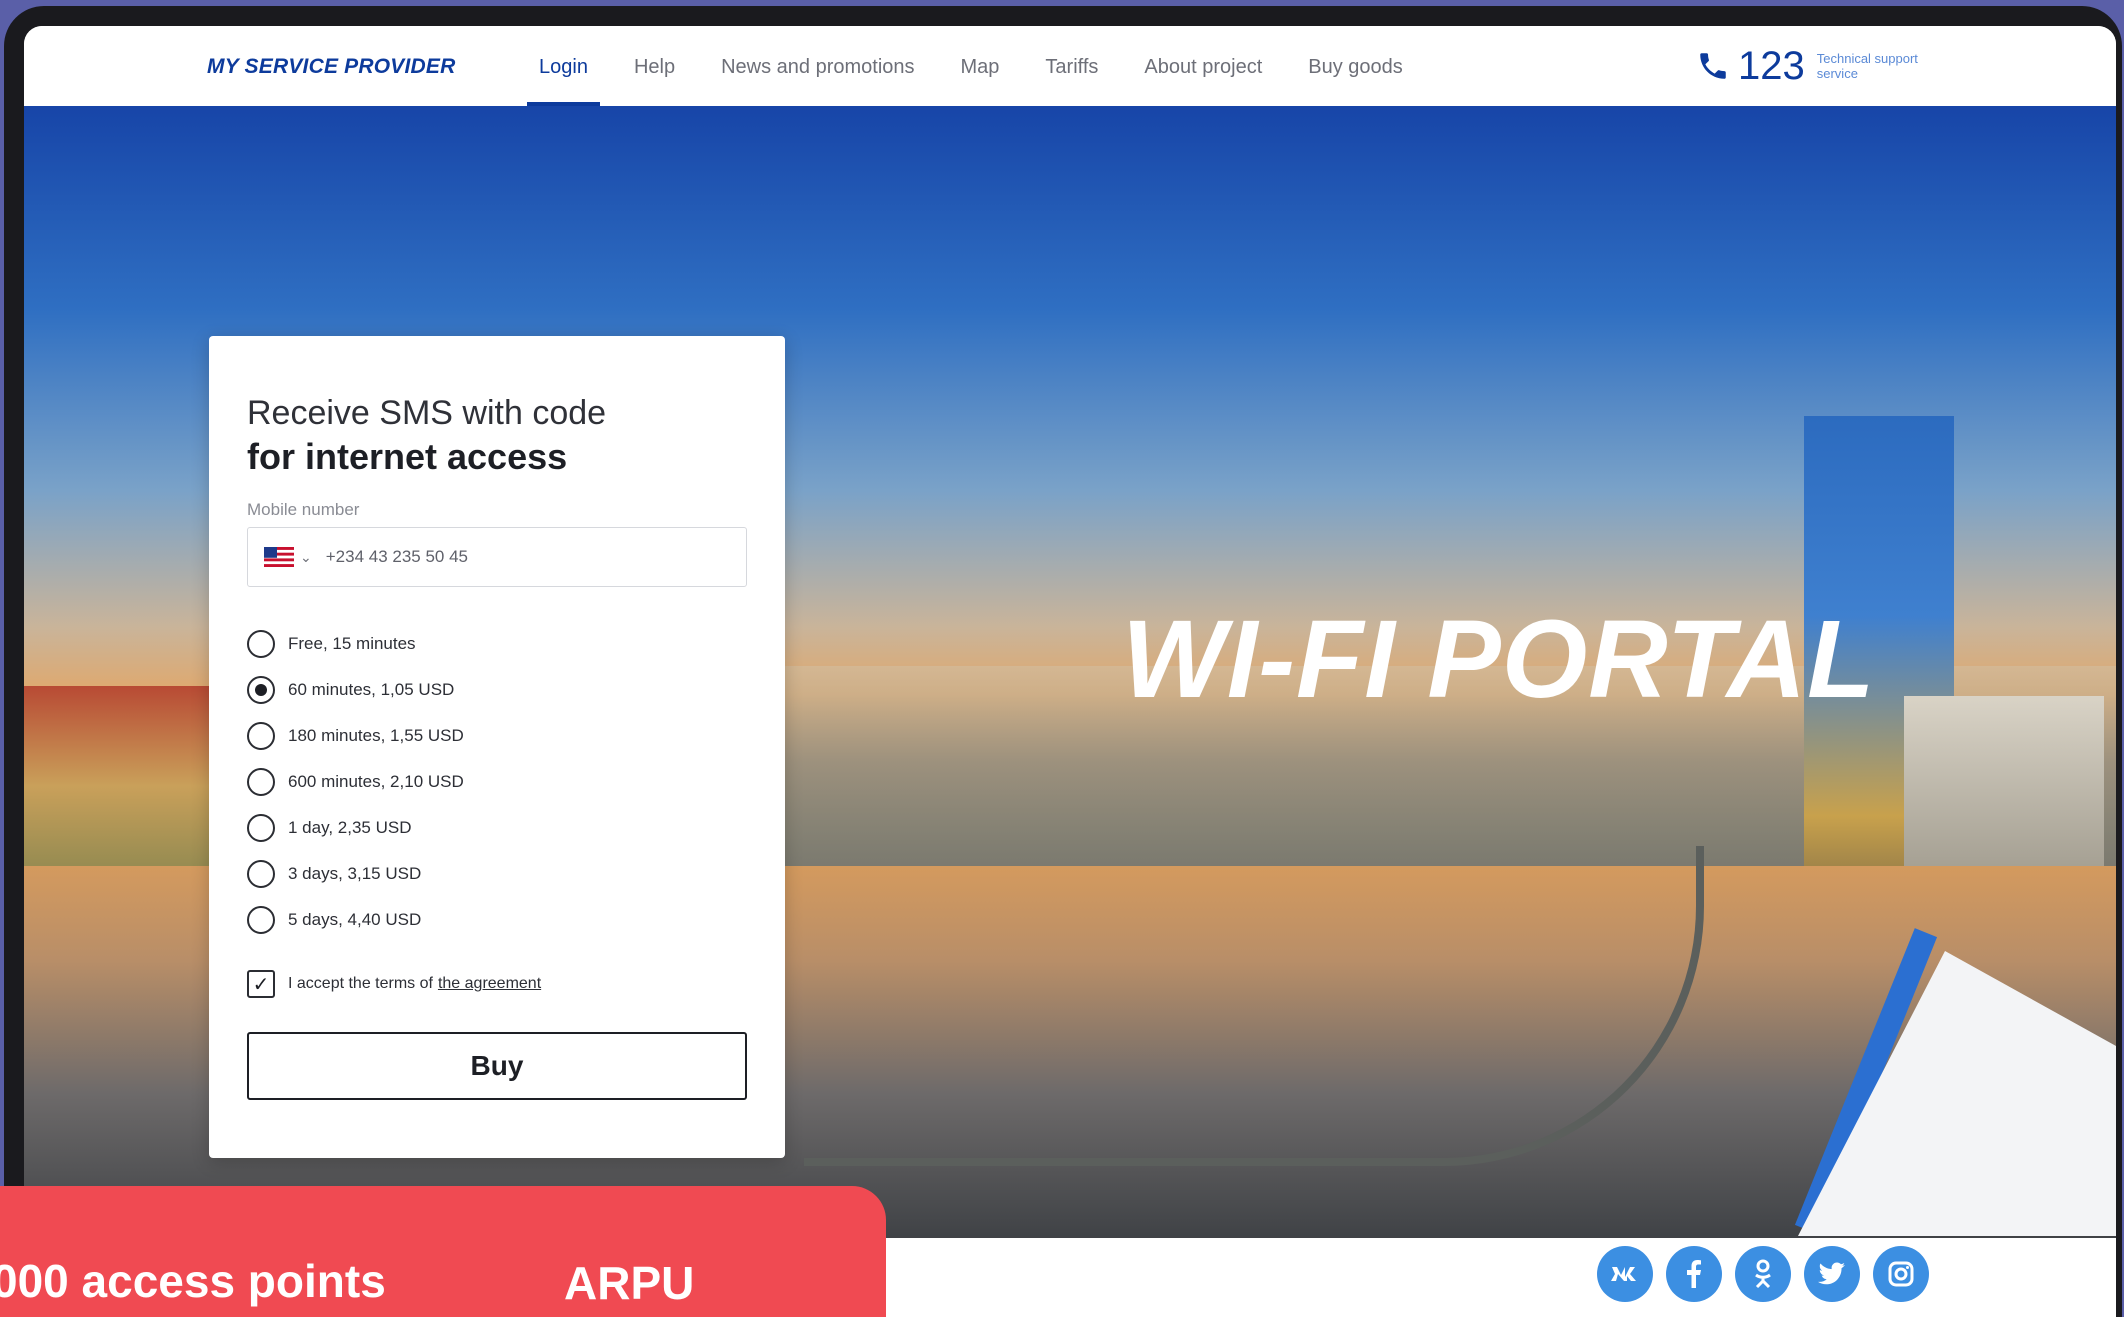 The height and width of the screenshot is (1317, 2124). I want to click on tariff-option: 600 minutes, 2,10 USD, so click(355, 782).